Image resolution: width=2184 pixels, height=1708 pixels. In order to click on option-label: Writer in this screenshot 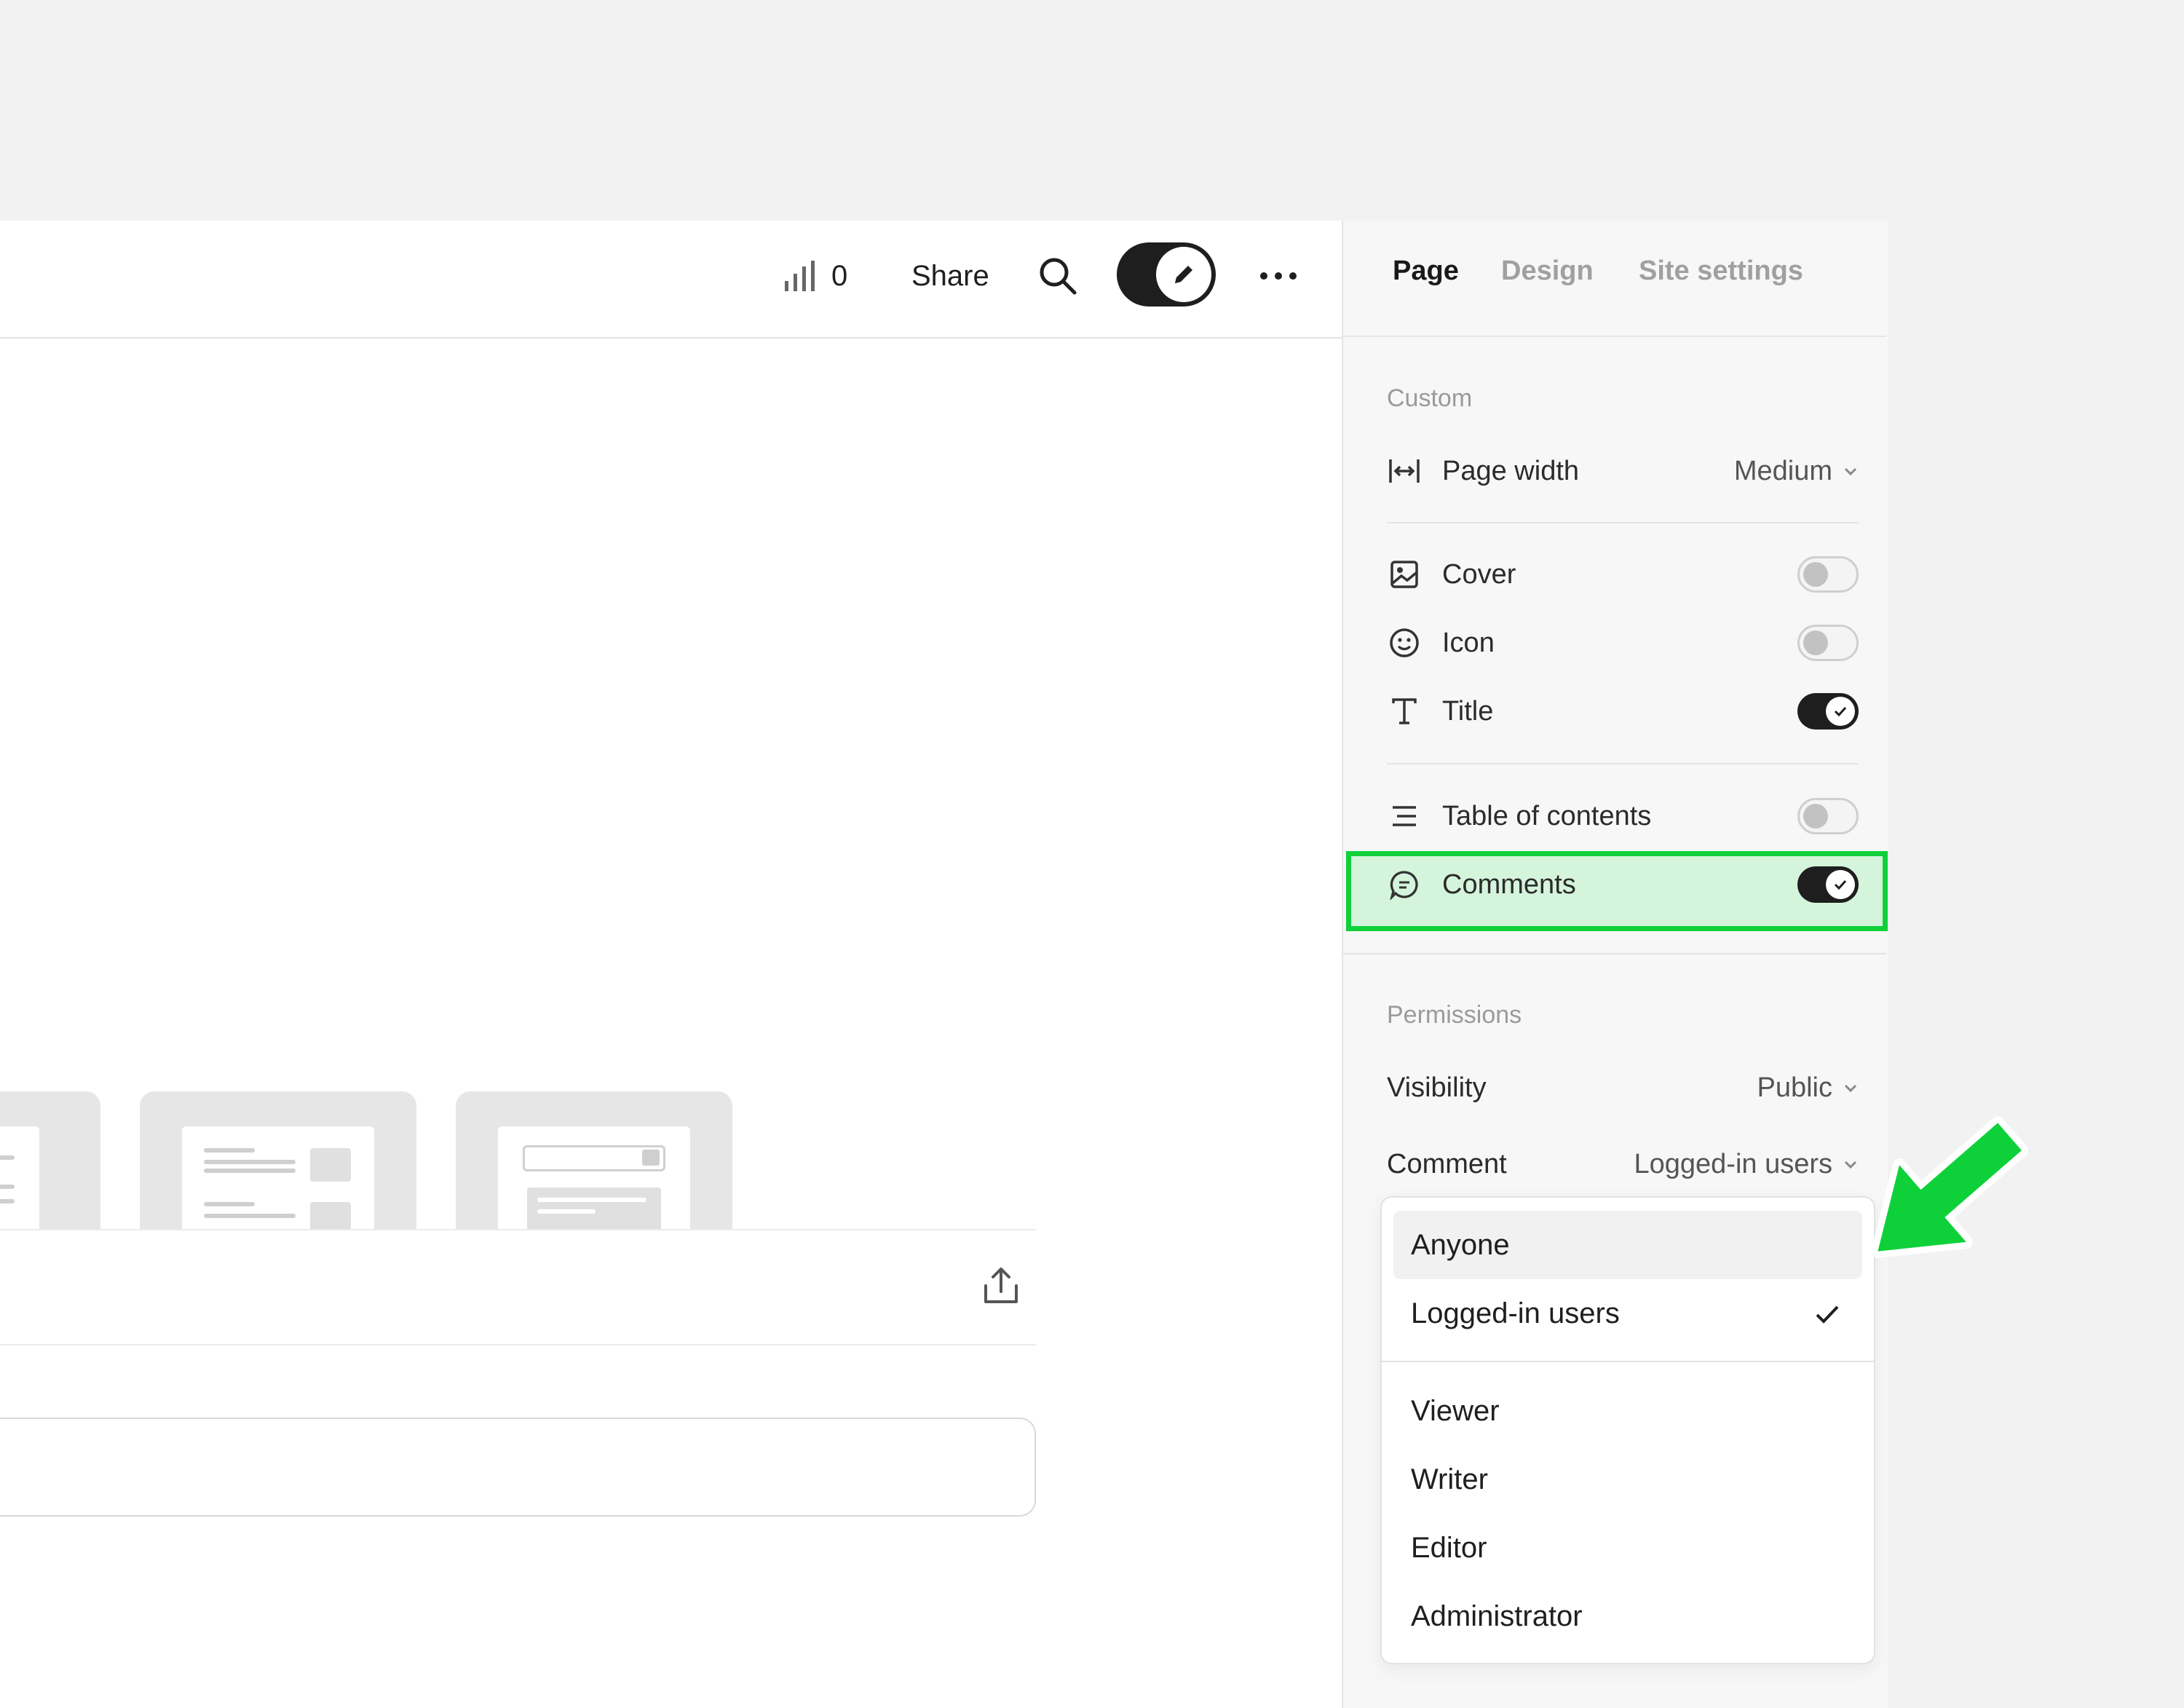, I will do `click(1449, 1479)`.